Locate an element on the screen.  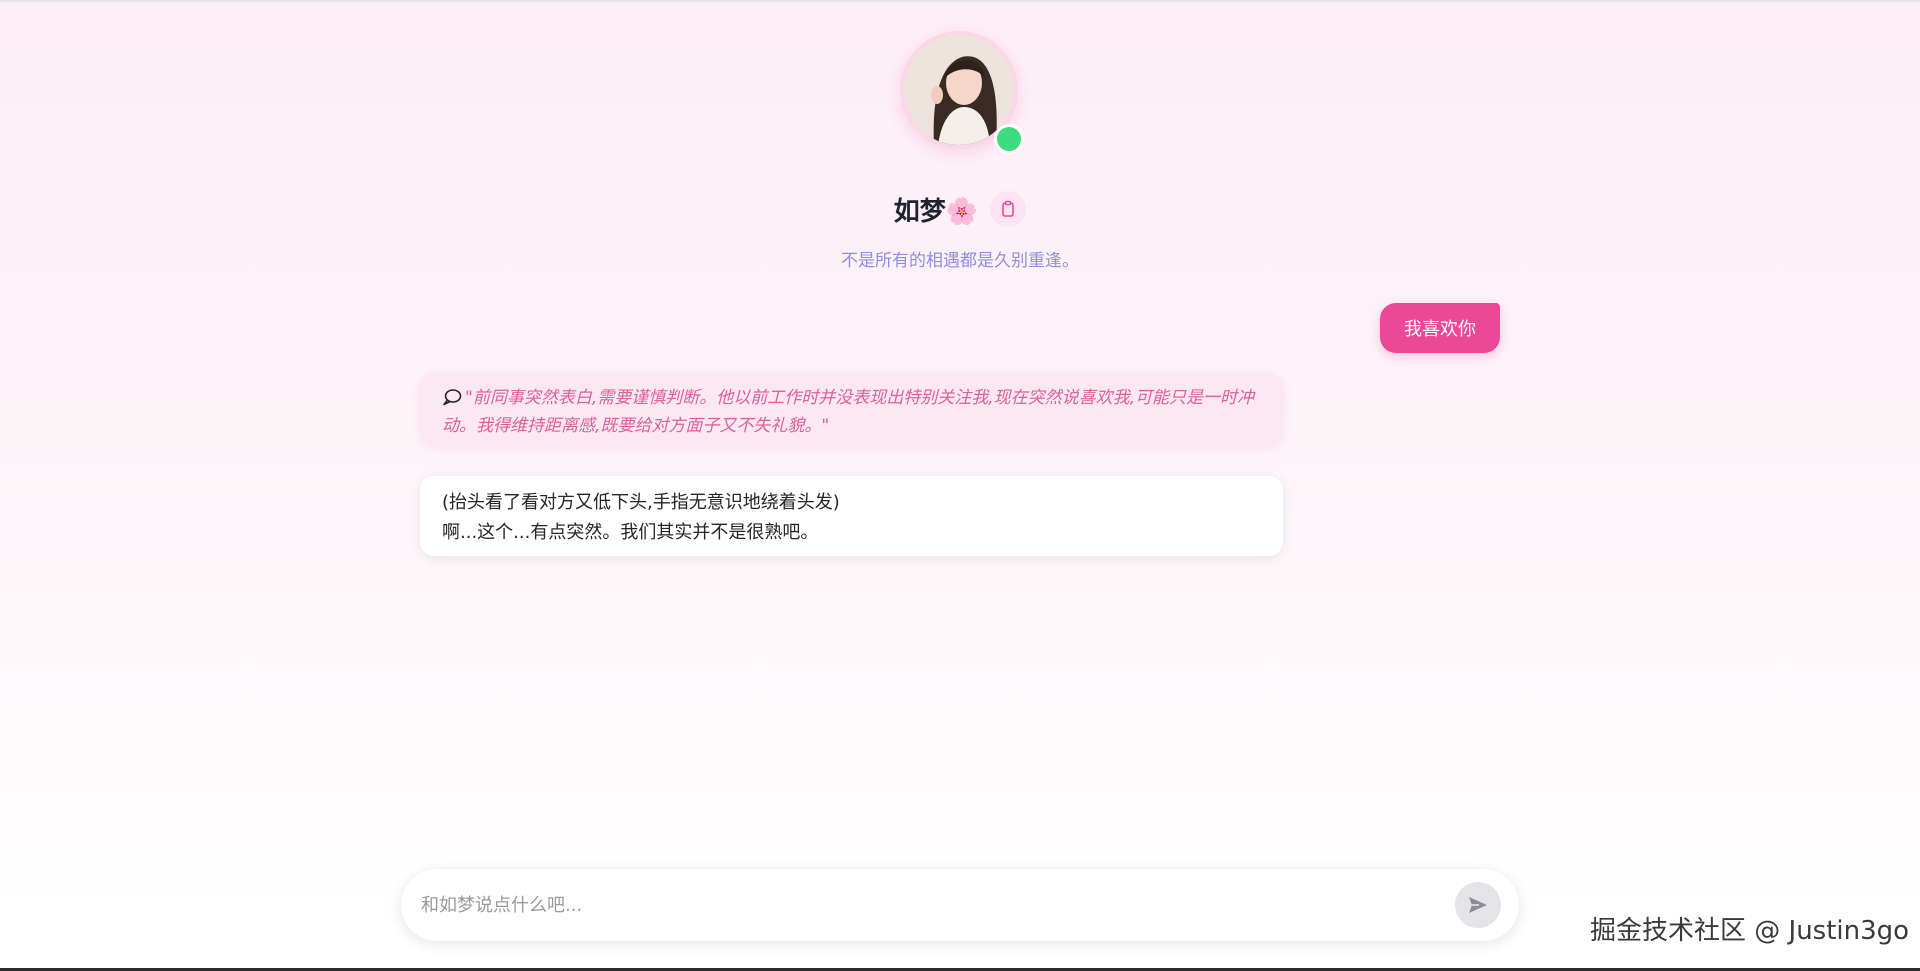
speech-bubble-icon is located at coordinates (452, 401).